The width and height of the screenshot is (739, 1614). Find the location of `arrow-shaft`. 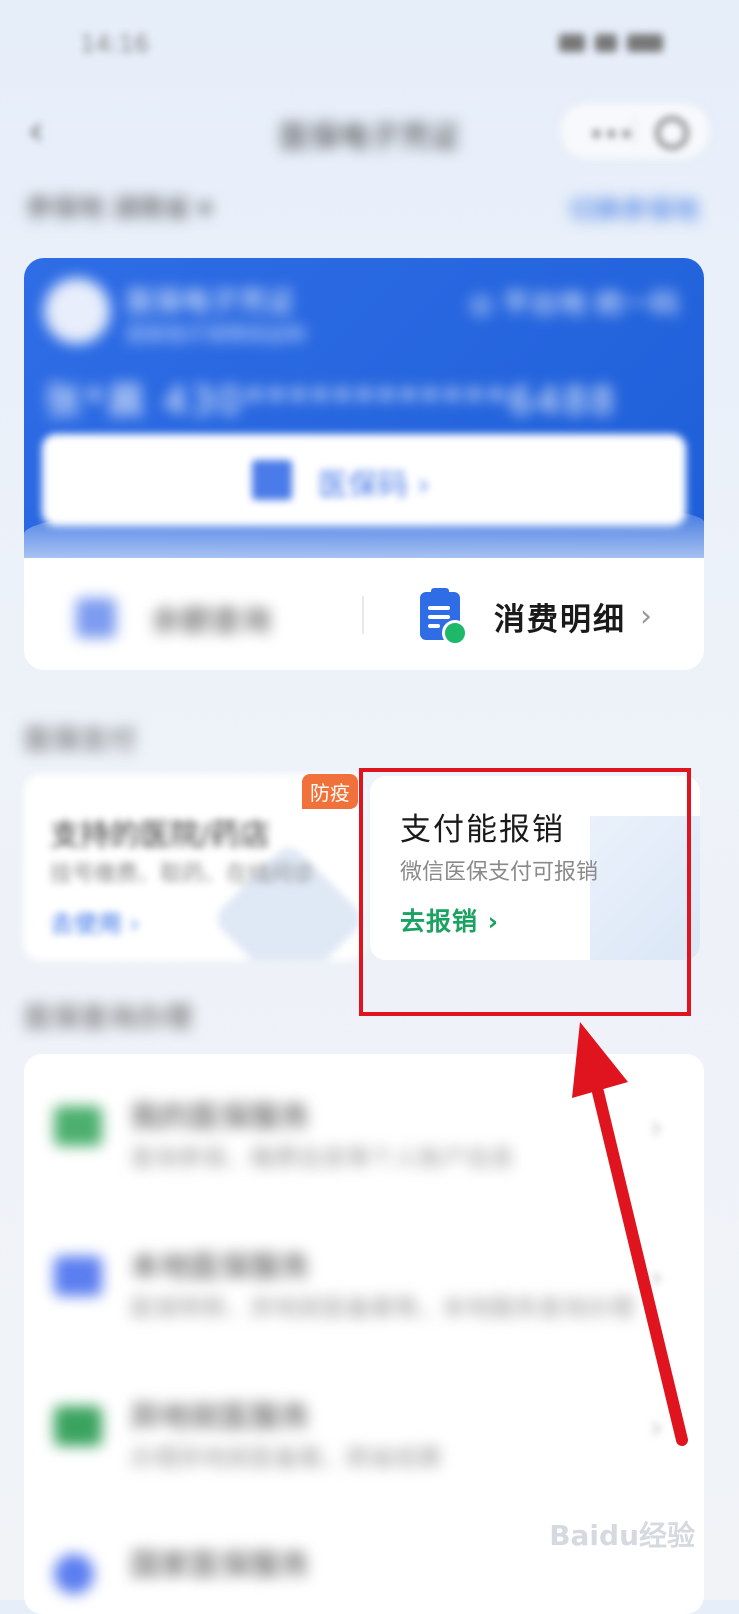

arrow-shaft is located at coordinates (640, 1266).